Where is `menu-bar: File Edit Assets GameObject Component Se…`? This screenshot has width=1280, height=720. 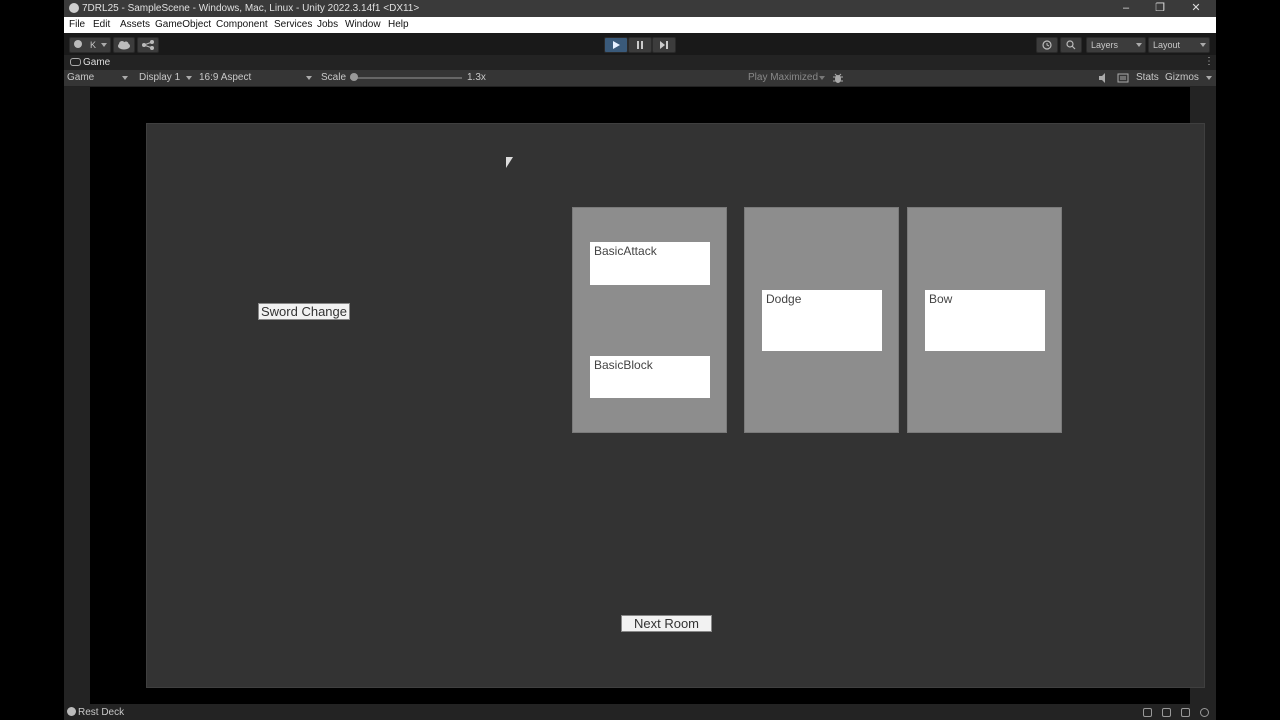
menu-bar: File Edit Assets GameObject Component Se… is located at coordinates (640, 25).